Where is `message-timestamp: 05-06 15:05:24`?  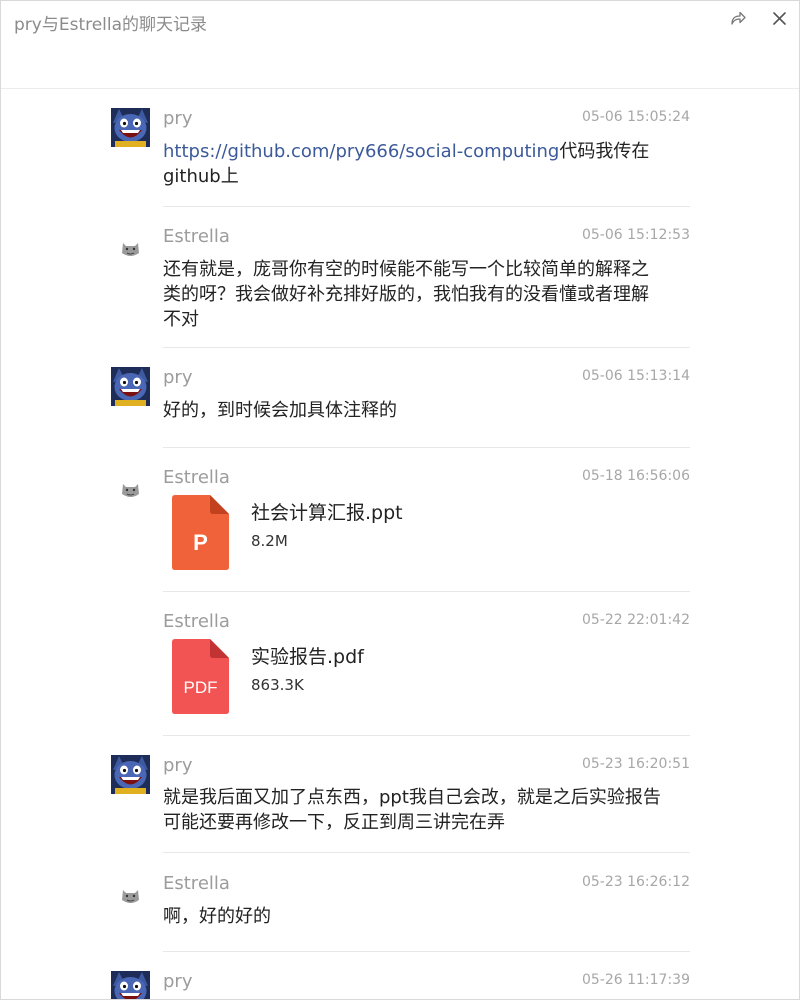 message-timestamp: 05-06 15:05:24 is located at coordinates (635, 117).